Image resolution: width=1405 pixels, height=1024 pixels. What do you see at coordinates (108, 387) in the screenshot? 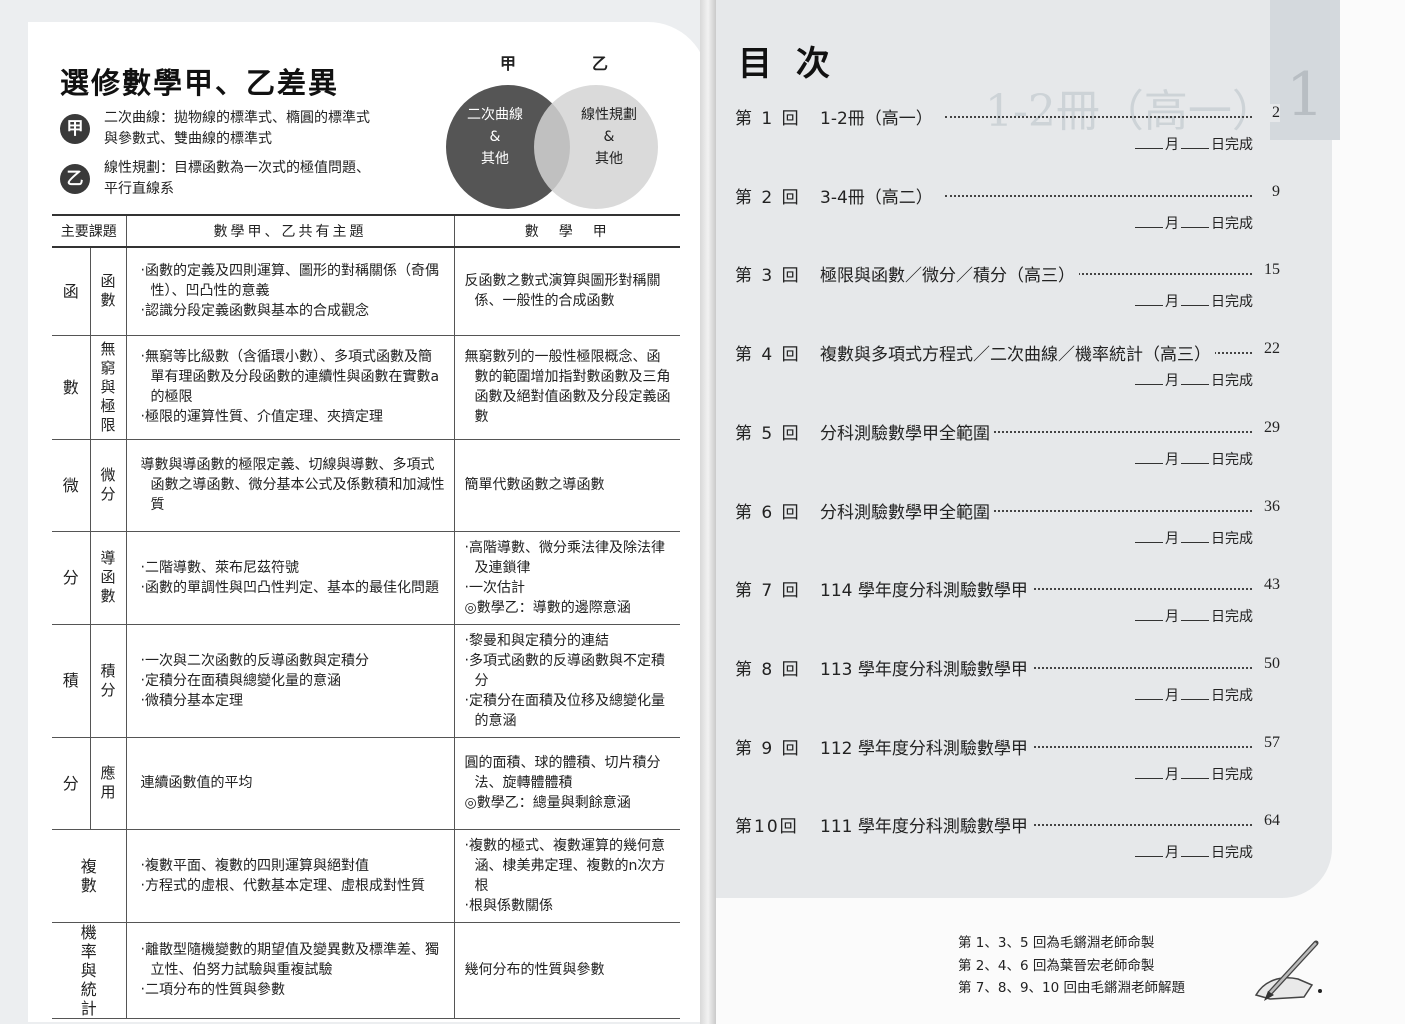
I see `cell-sub-topic: 無窮與極限` at bounding box center [108, 387].